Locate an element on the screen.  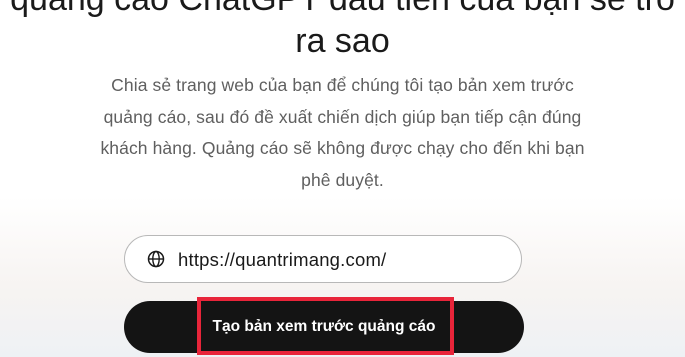
create-ad-preview-button: Tạo bản xem trước quảng cáo is located at coordinates (324, 327).